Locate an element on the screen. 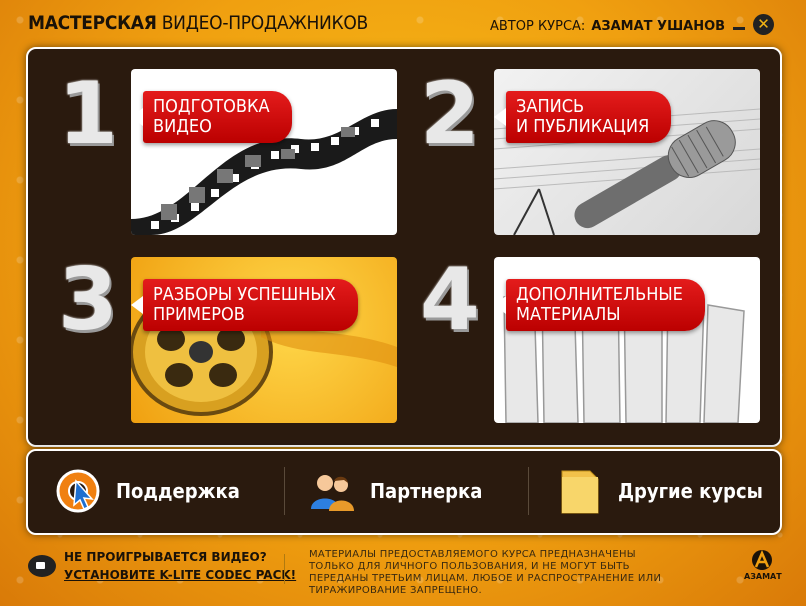 The height and width of the screenshot is (606, 806). author-info: АВТОР КУРСА: АЗАМАТ УШАНОВ is located at coordinates (607, 26).